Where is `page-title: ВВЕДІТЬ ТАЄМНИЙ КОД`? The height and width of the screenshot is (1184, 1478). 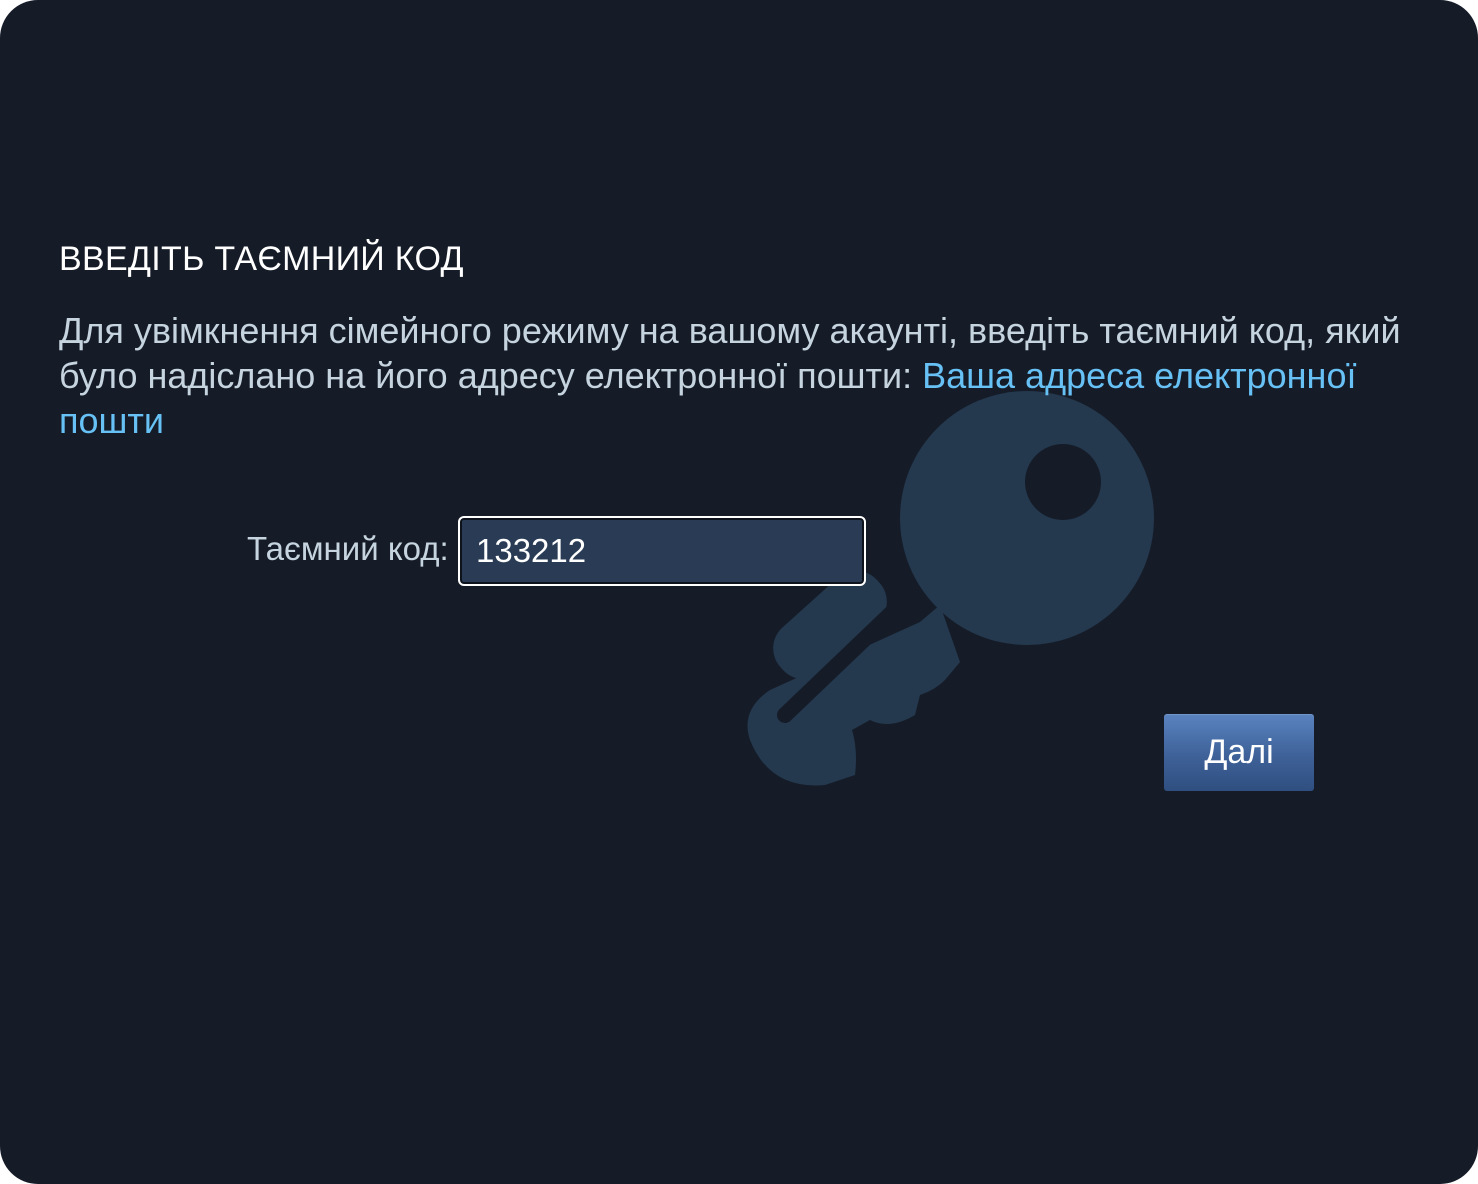
page-title: ВВЕДІТЬ ТАЄМНИЙ КОД is located at coordinates (261, 259).